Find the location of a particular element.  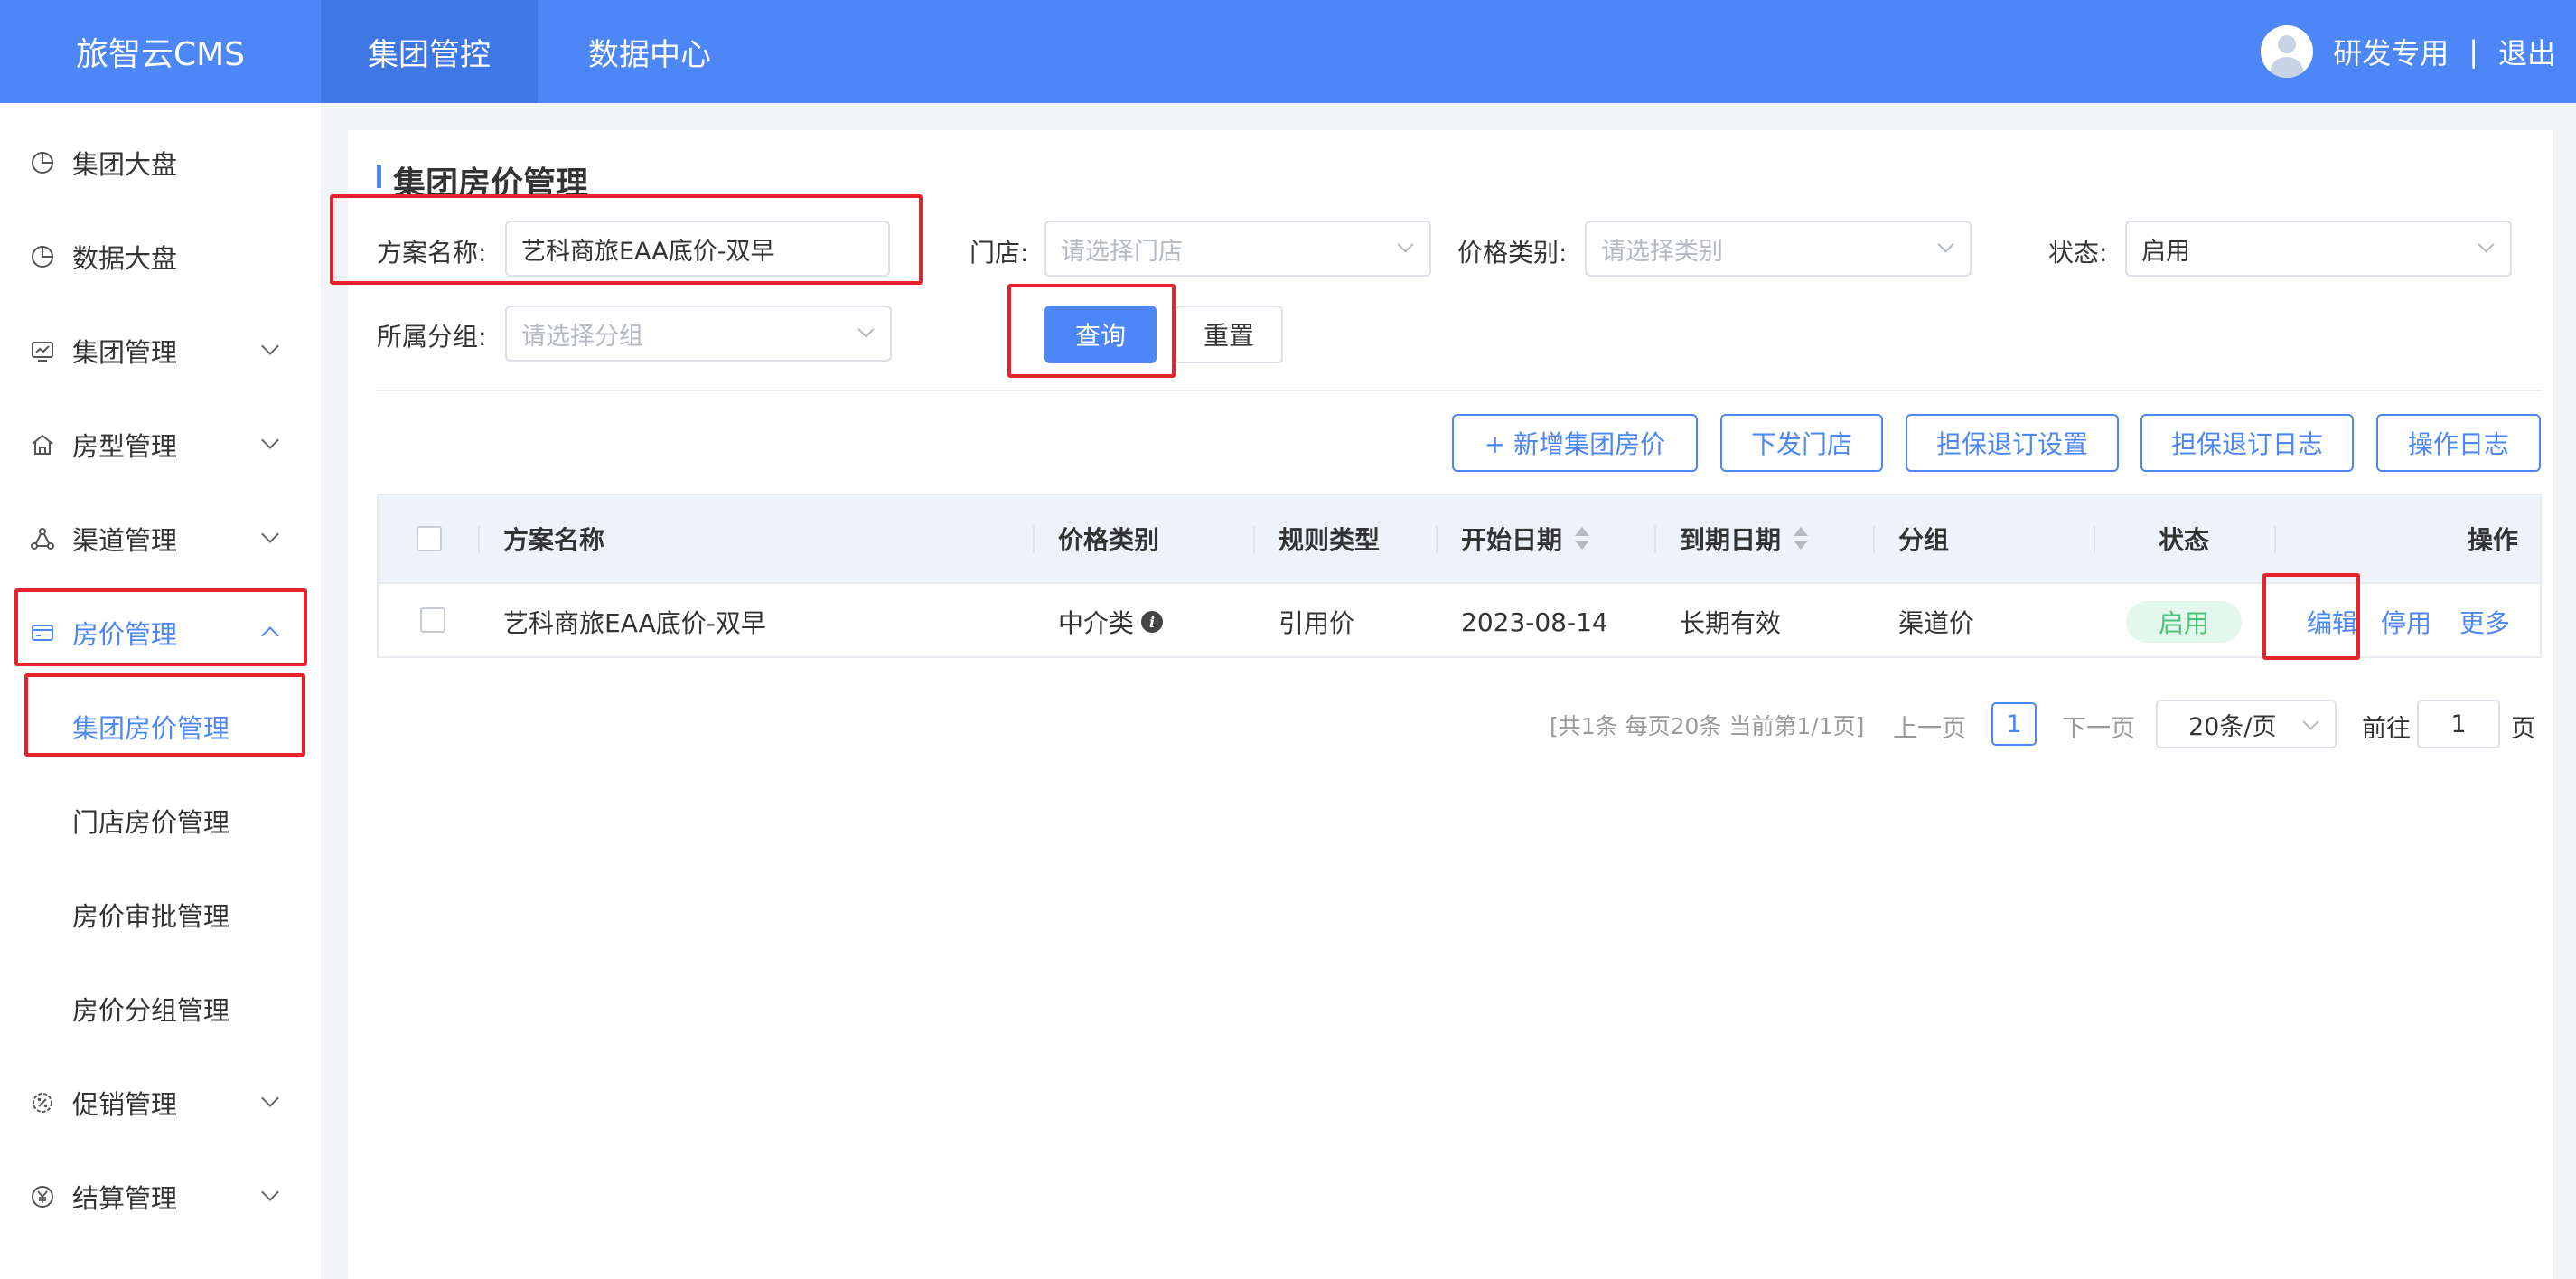

page-number-1: 1 is located at coordinates (2014, 724).